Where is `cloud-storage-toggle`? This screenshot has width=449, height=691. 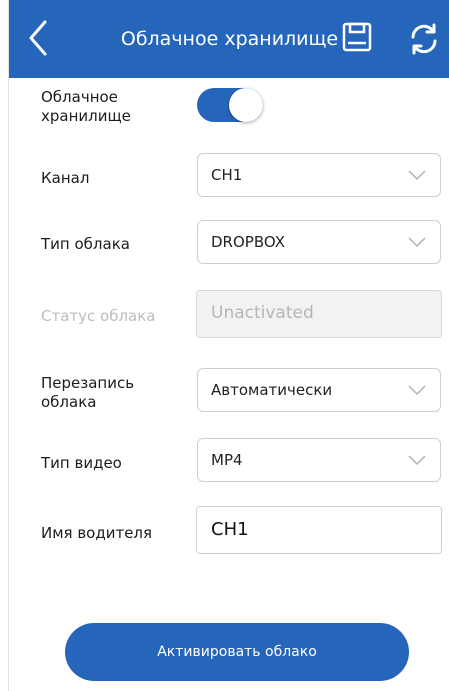
cloud-storage-toggle is located at coordinates (230, 105).